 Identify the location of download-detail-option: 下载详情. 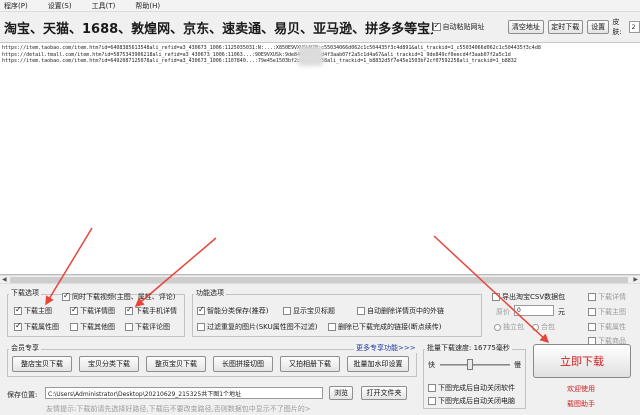
(607, 297).